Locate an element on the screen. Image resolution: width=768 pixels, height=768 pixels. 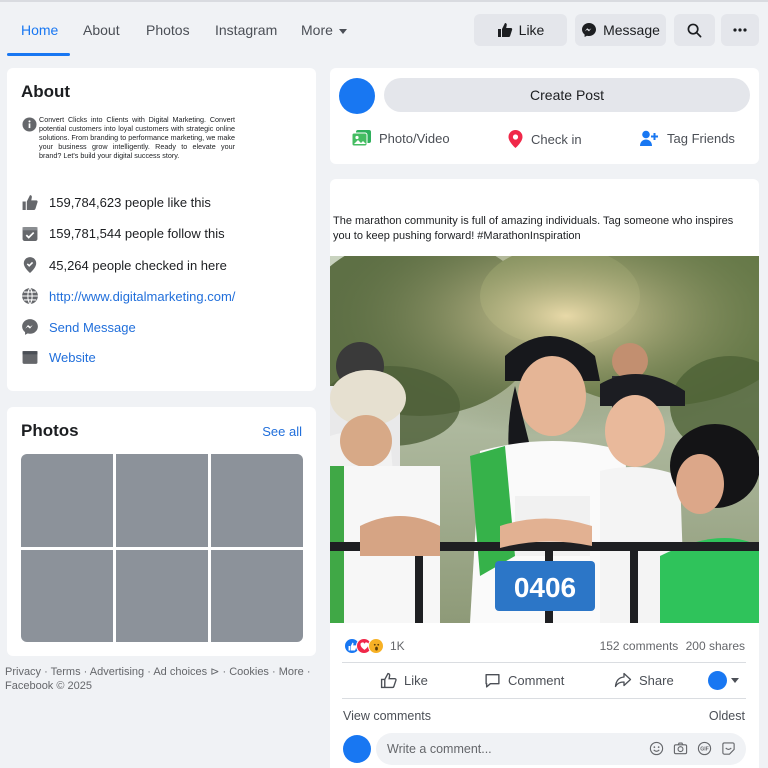
comment-icon is located at coordinates (492, 680).